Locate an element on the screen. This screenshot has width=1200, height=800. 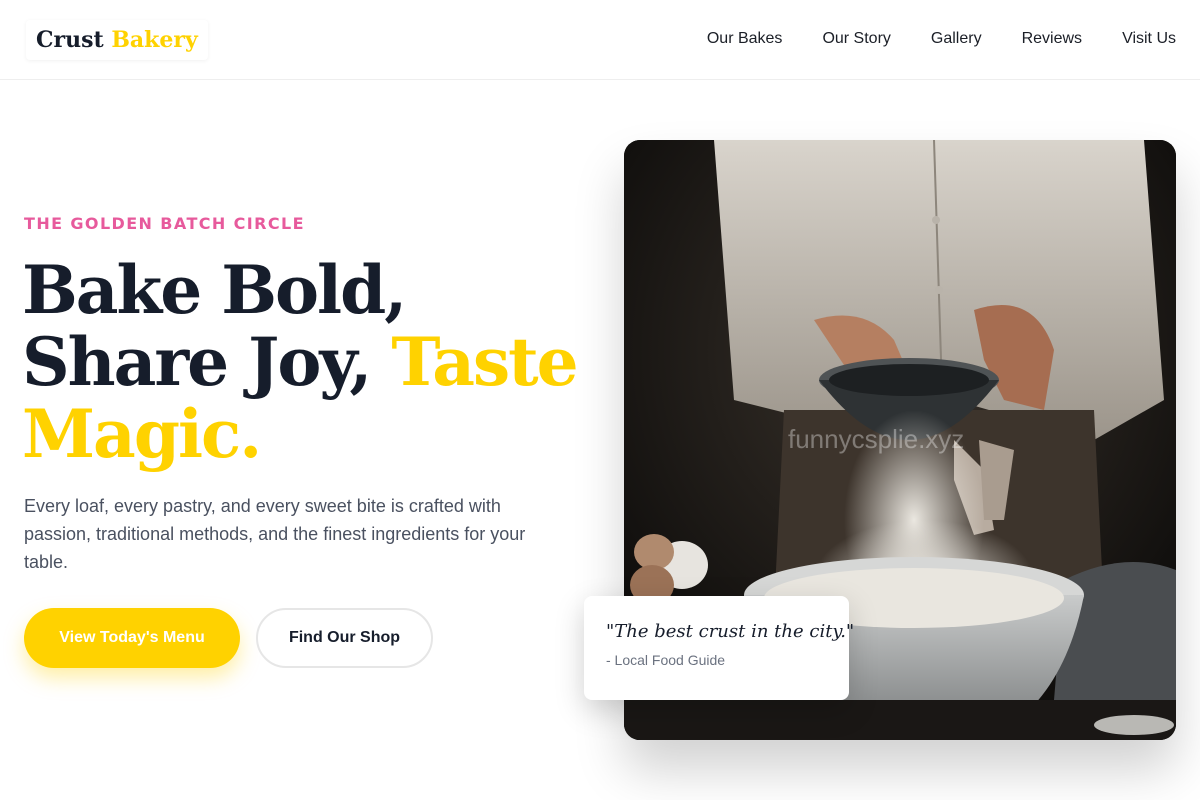
image-watermark: funnycsplie.xyz is located at coordinates (876, 439).